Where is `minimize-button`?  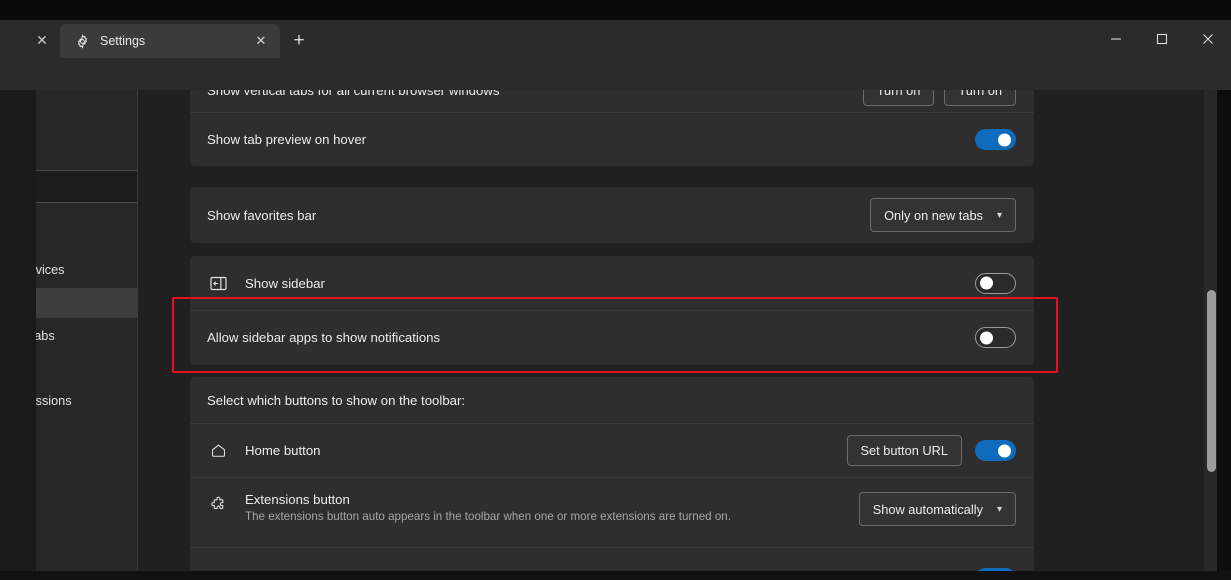 minimize-button is located at coordinates (1116, 39).